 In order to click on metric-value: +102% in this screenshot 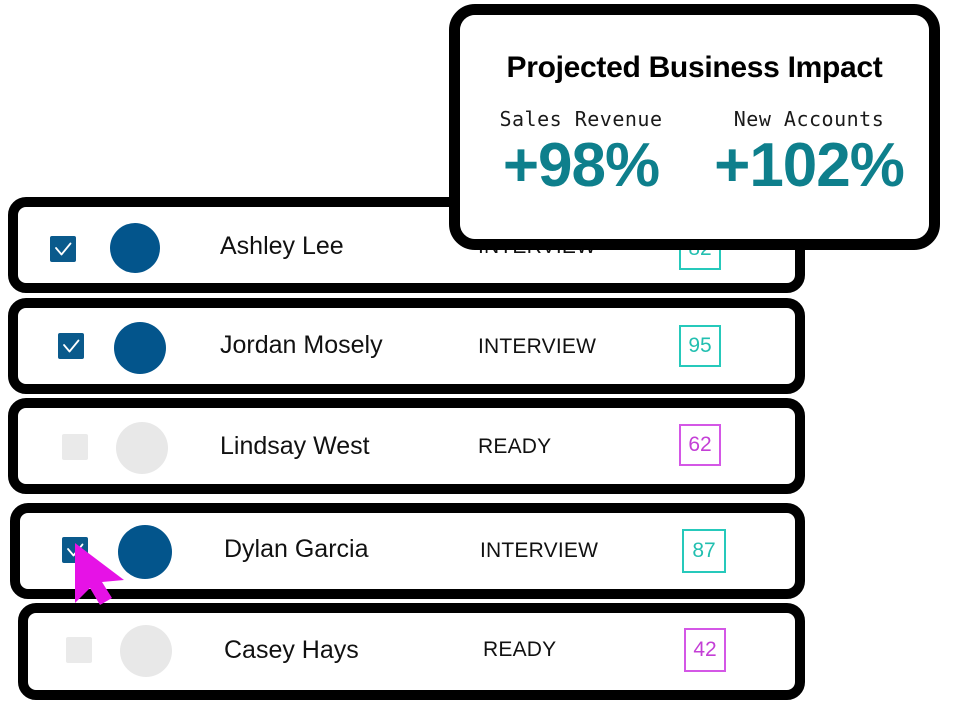, I will do `click(809, 165)`.